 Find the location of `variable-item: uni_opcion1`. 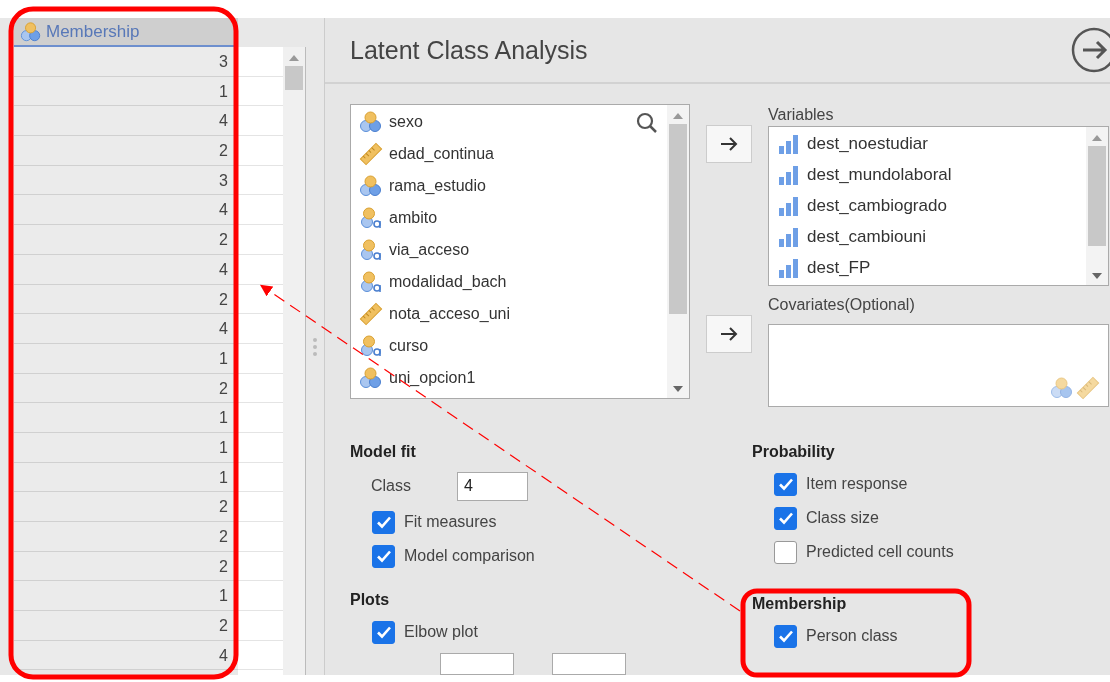

variable-item: uni_opcion1 is located at coordinates (432, 378).